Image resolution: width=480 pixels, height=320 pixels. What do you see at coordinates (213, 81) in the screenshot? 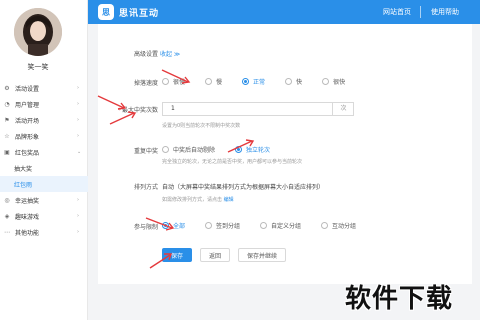
I see `speed-option-slow: 慢` at bounding box center [213, 81].